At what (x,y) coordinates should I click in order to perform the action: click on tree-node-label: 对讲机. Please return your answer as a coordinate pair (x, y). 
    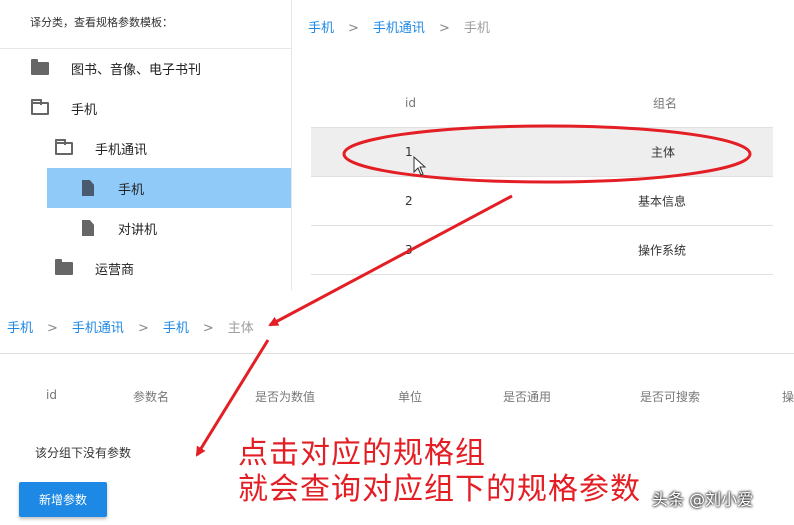
    Looking at the image, I should click on (138, 230).